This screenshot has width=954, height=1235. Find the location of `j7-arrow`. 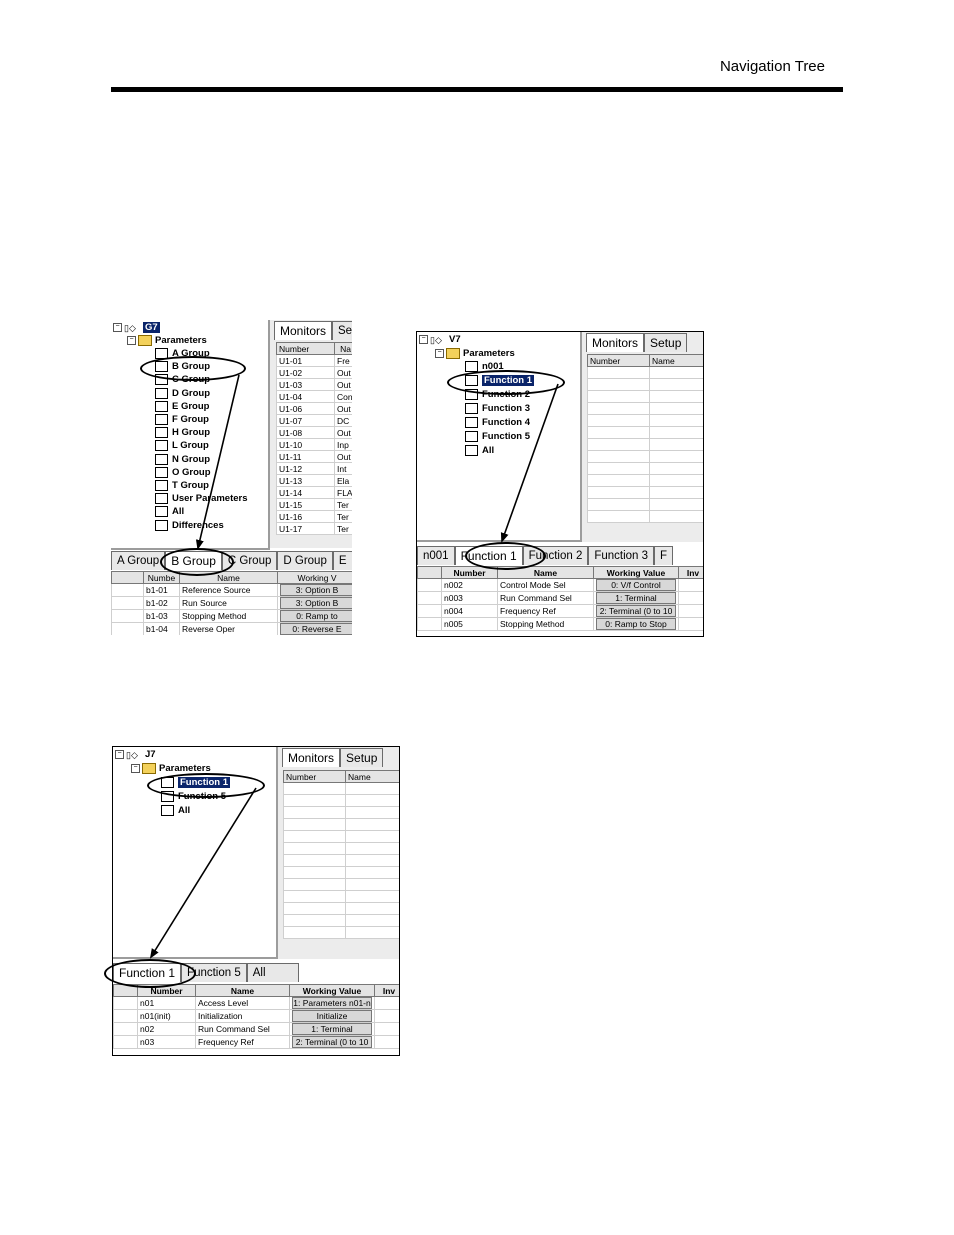

j7-arrow is located at coordinates (203, 873).